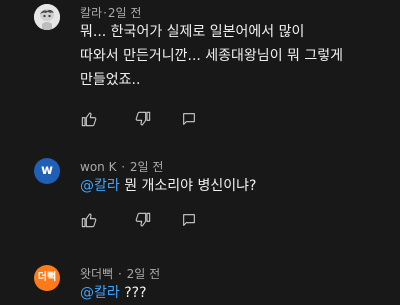 This screenshot has width=400, height=305. I want to click on comment-body: ???, so click(133, 293).